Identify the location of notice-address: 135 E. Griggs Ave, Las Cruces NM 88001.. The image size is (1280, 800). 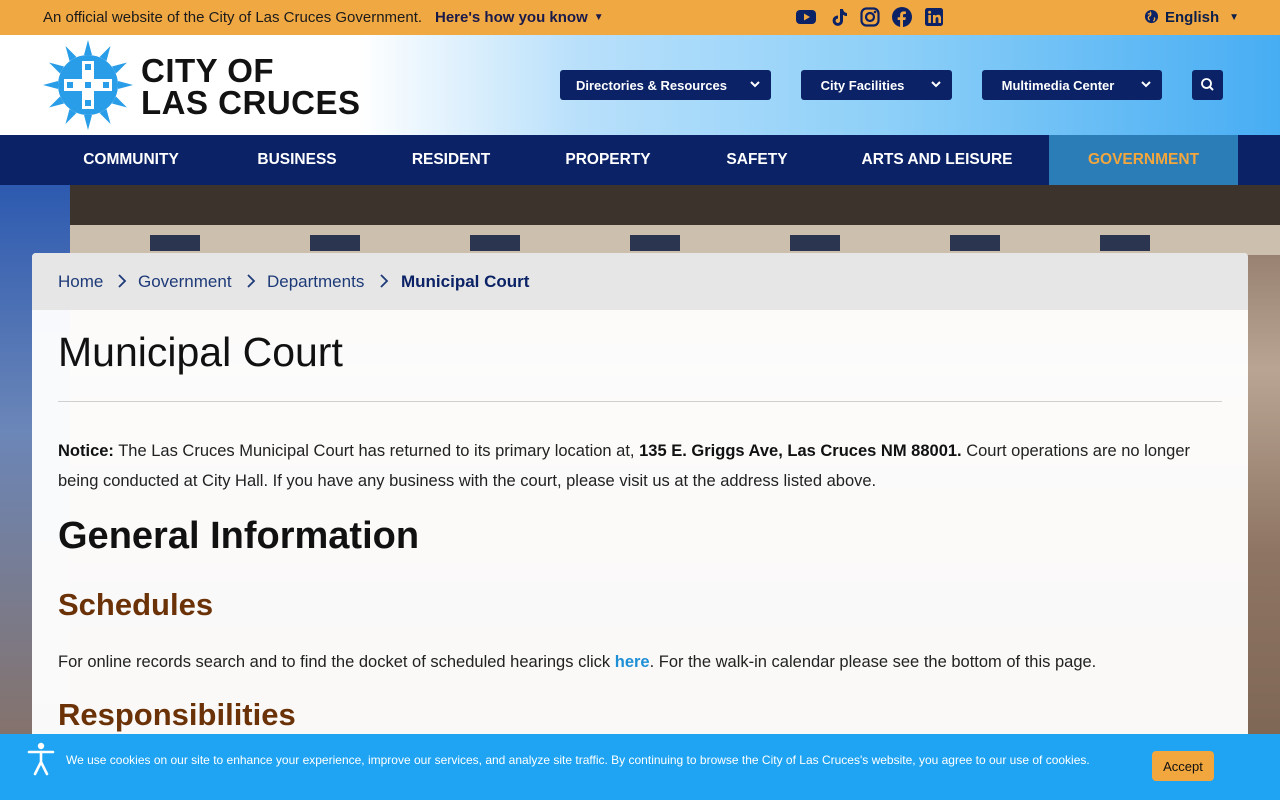
(800, 451).